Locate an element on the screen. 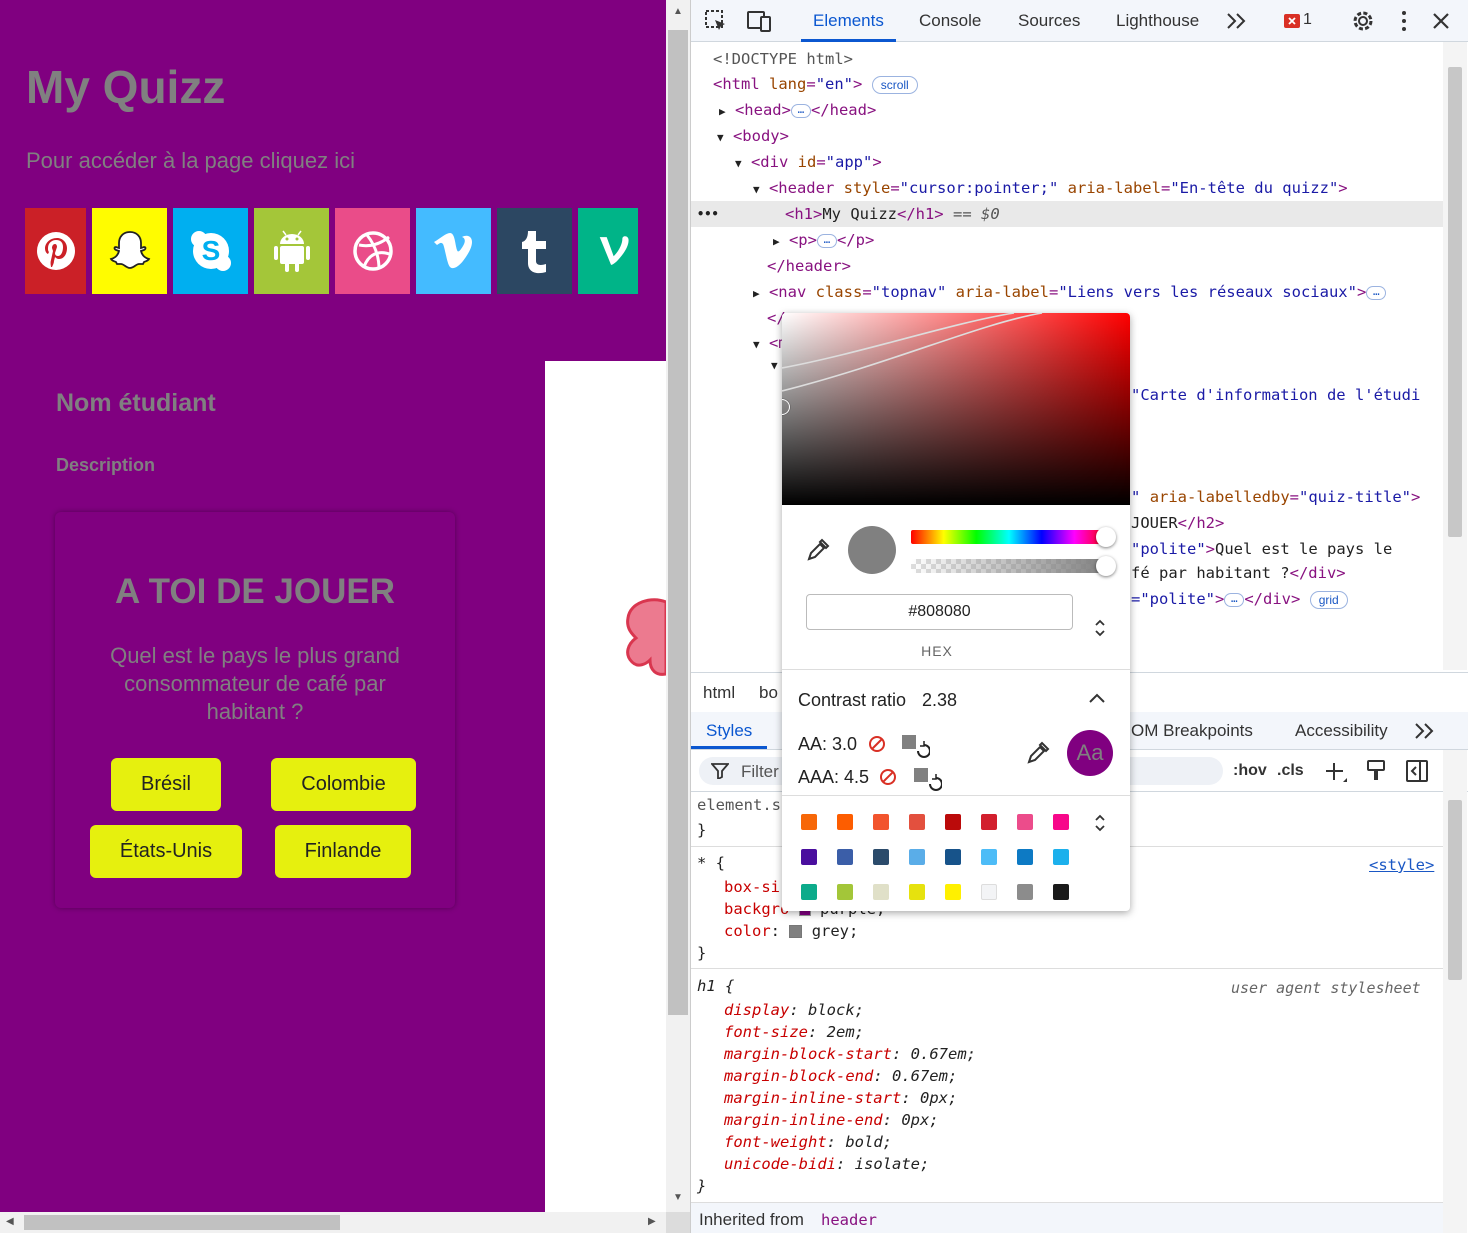 This screenshot has height=1233, width=1468. scroll-badge: scroll is located at coordinates (894, 84).